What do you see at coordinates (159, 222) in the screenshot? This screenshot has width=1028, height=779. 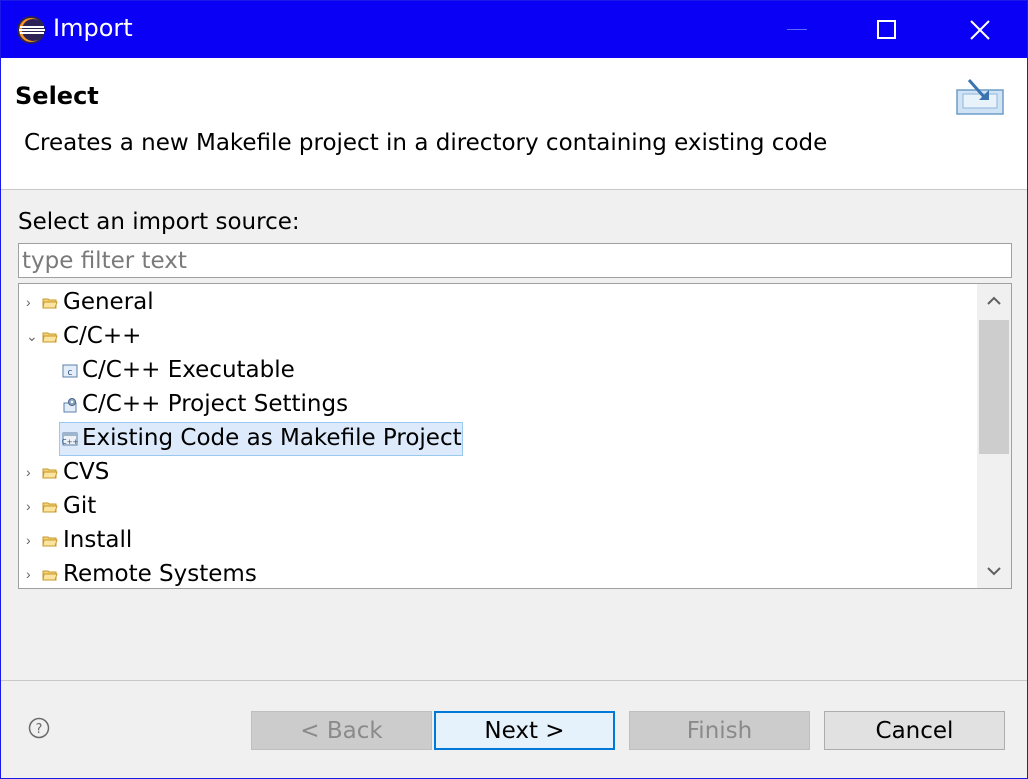 I see `import-source-label: Select an import source:` at bounding box center [159, 222].